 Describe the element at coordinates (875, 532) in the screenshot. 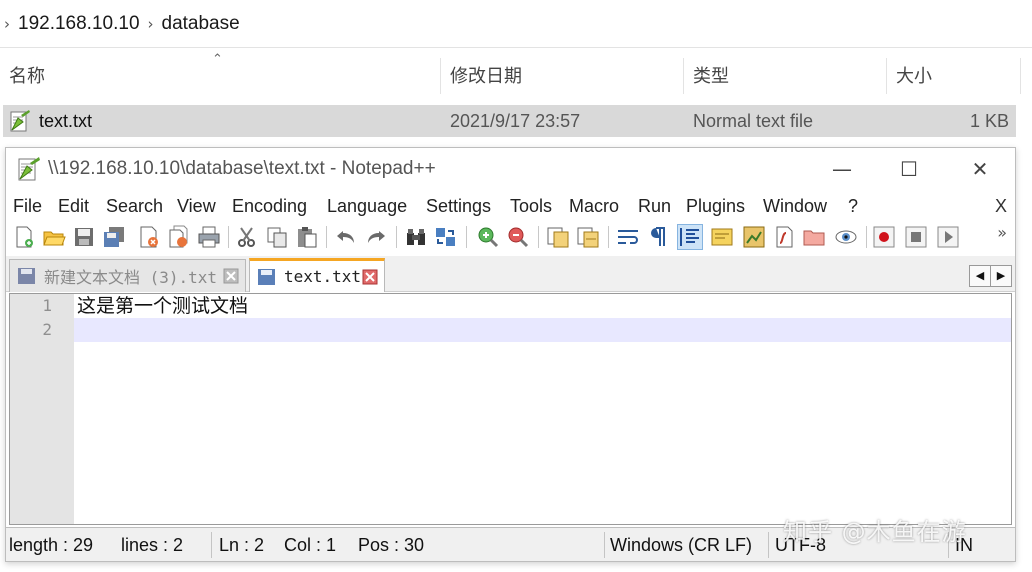

I see `watermark: 知乎 @木鱼在游` at that location.